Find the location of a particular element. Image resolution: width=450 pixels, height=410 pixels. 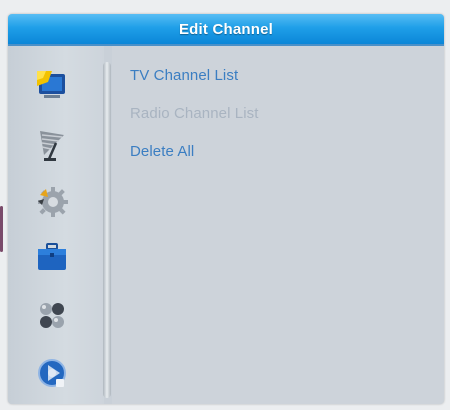

media-player-icon is located at coordinates (52, 373).